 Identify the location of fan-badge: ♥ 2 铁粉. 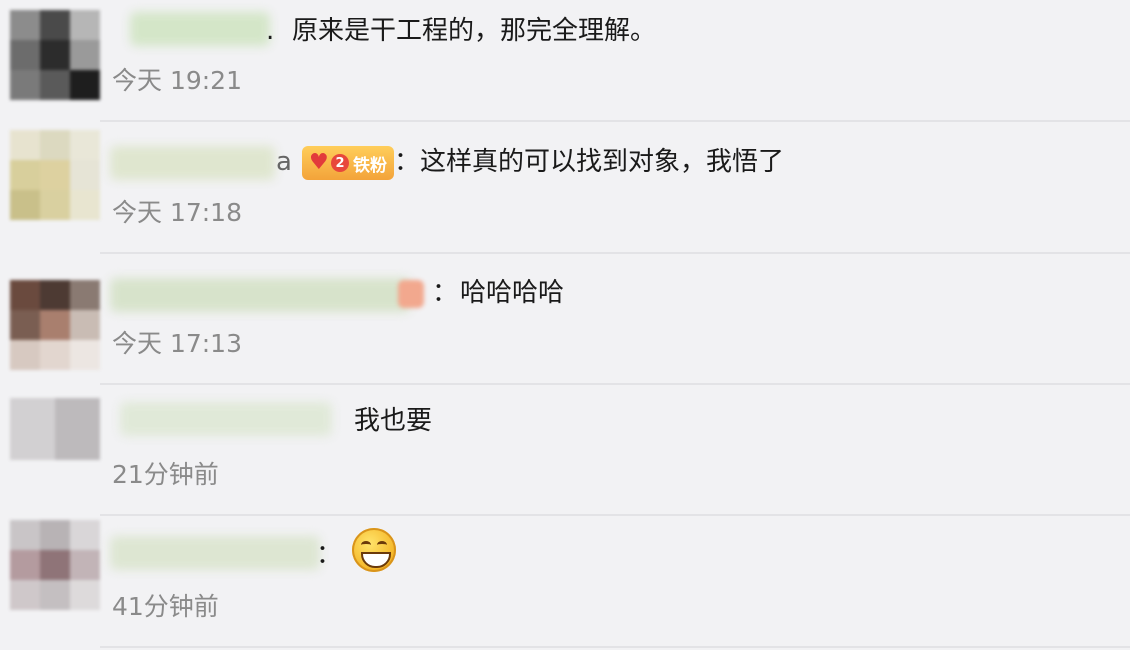
(348, 163).